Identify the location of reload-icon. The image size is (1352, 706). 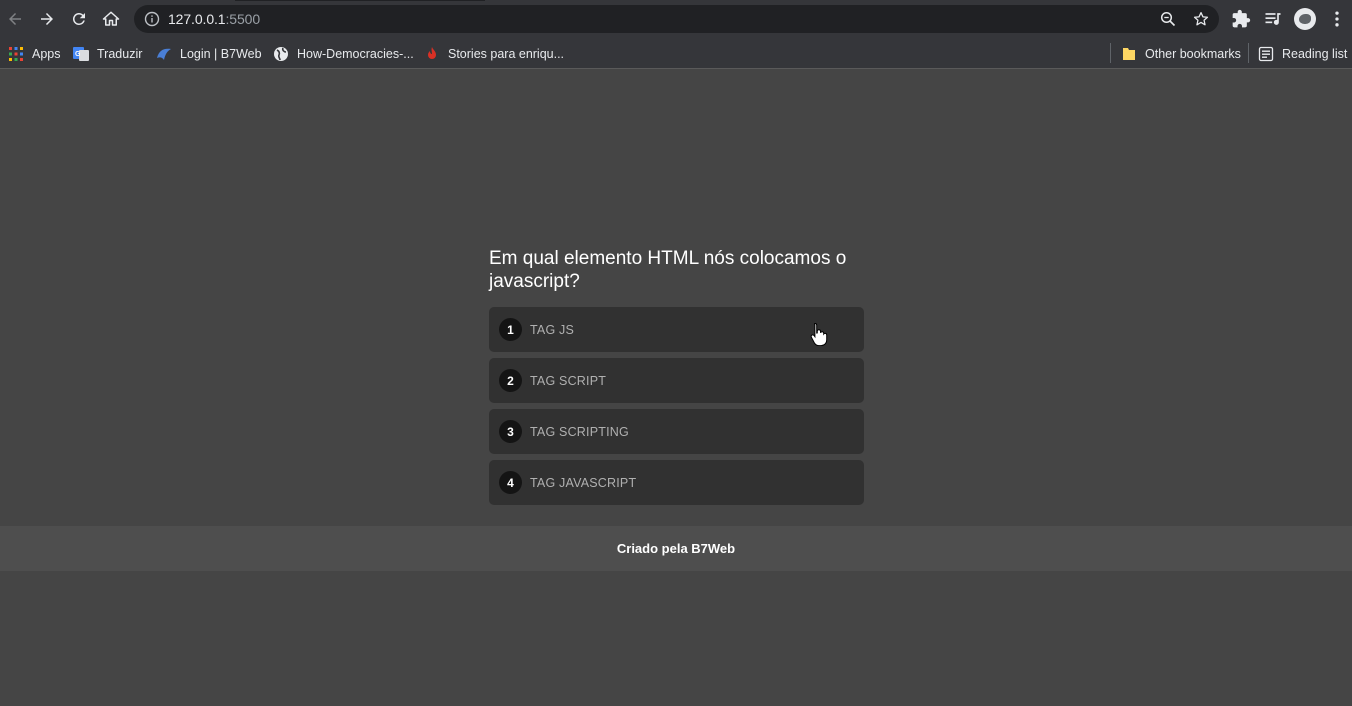
(78, 18).